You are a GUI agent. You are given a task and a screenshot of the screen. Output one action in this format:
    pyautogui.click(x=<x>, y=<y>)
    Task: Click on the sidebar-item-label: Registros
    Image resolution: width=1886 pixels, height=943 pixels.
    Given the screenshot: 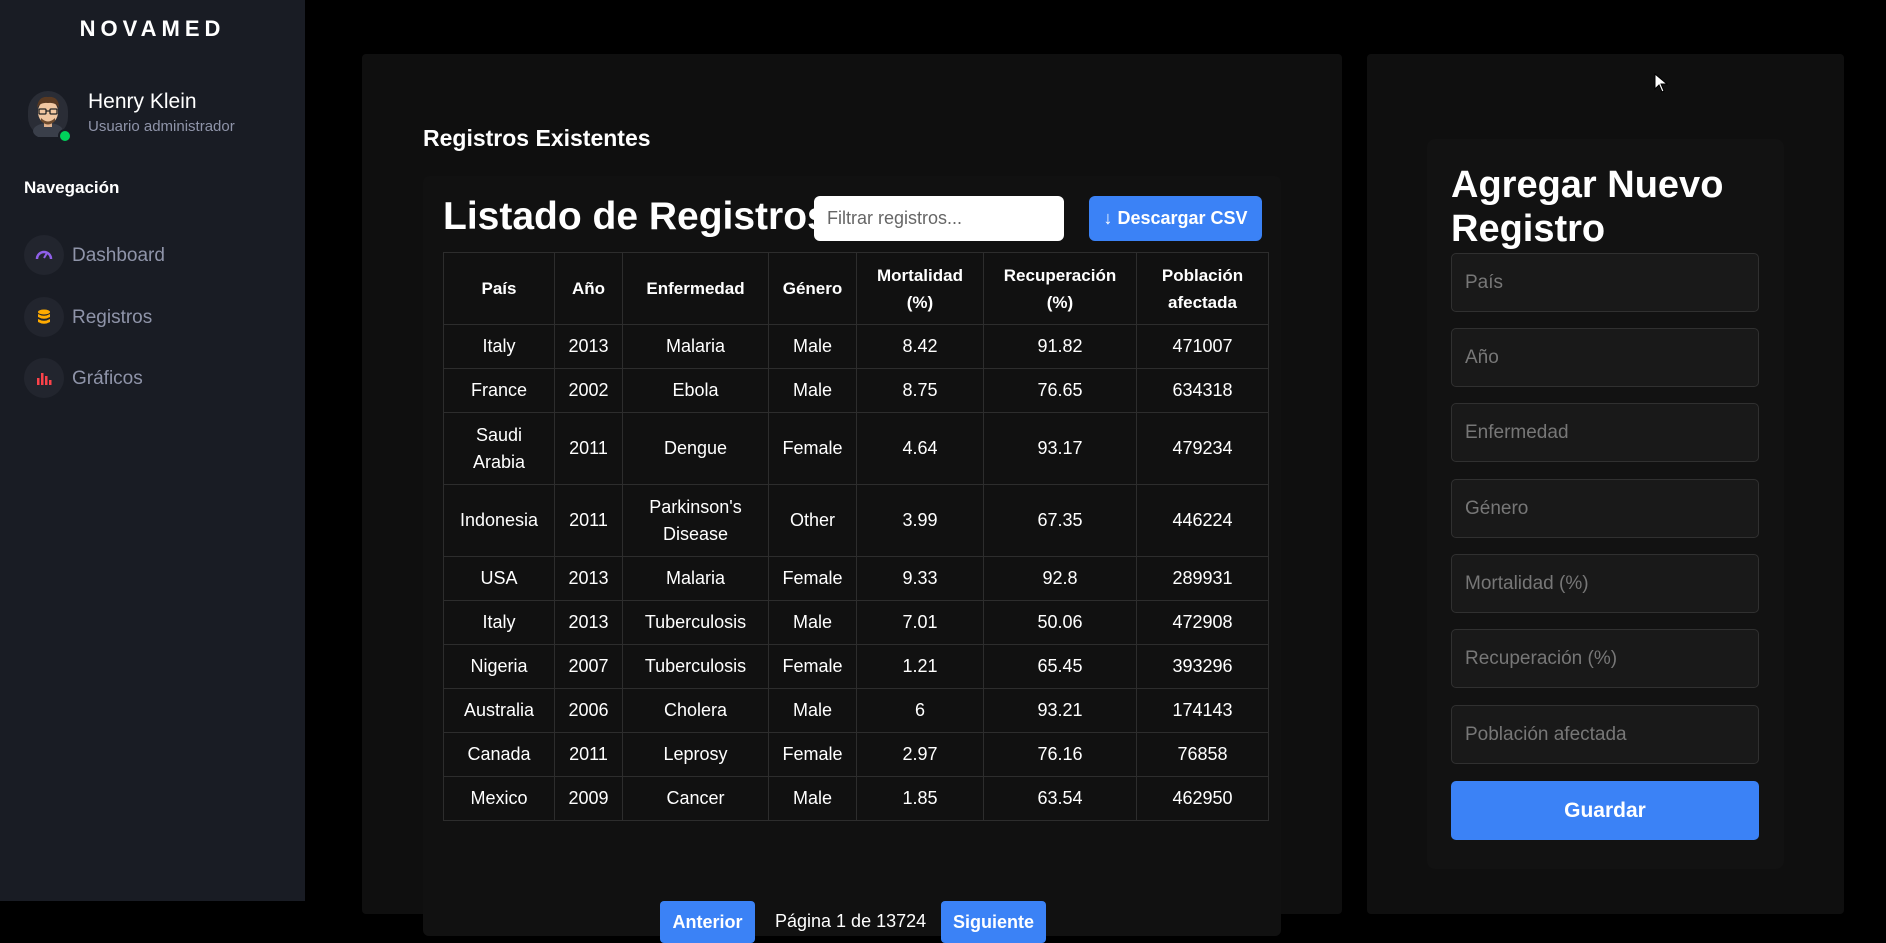 What is the action you would take?
    pyautogui.click(x=112, y=317)
    